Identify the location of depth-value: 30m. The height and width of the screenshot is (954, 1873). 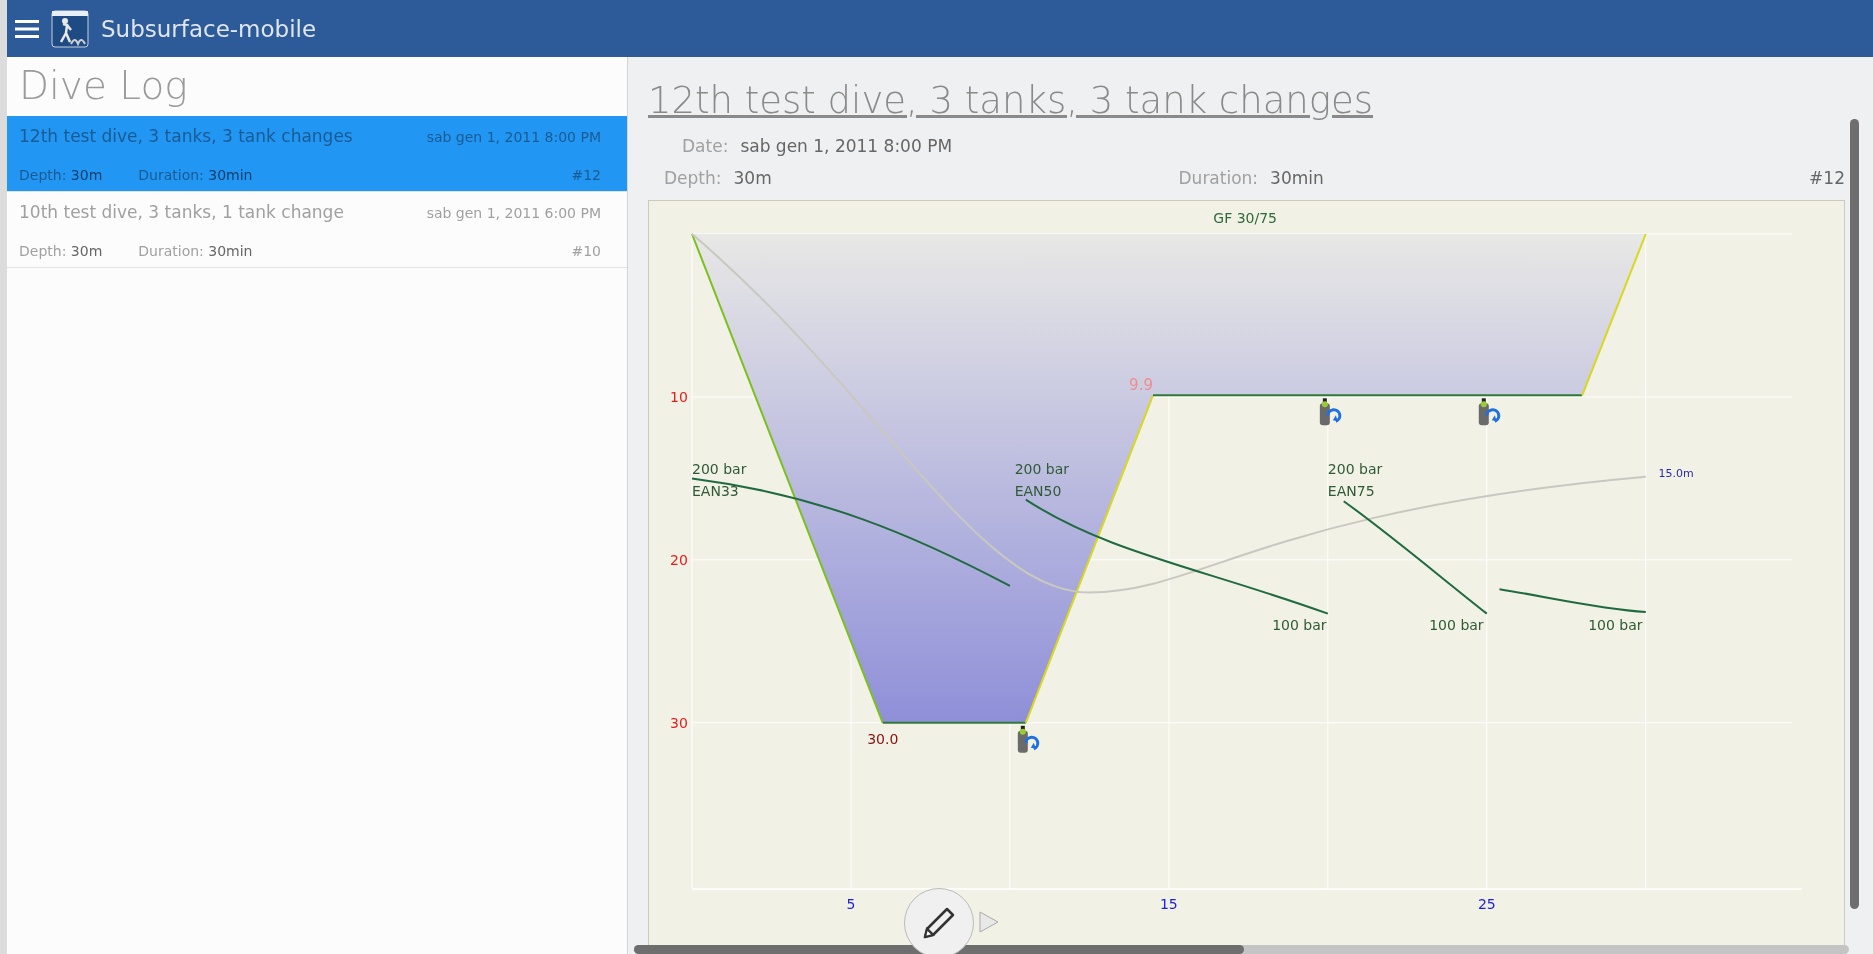
(753, 178).